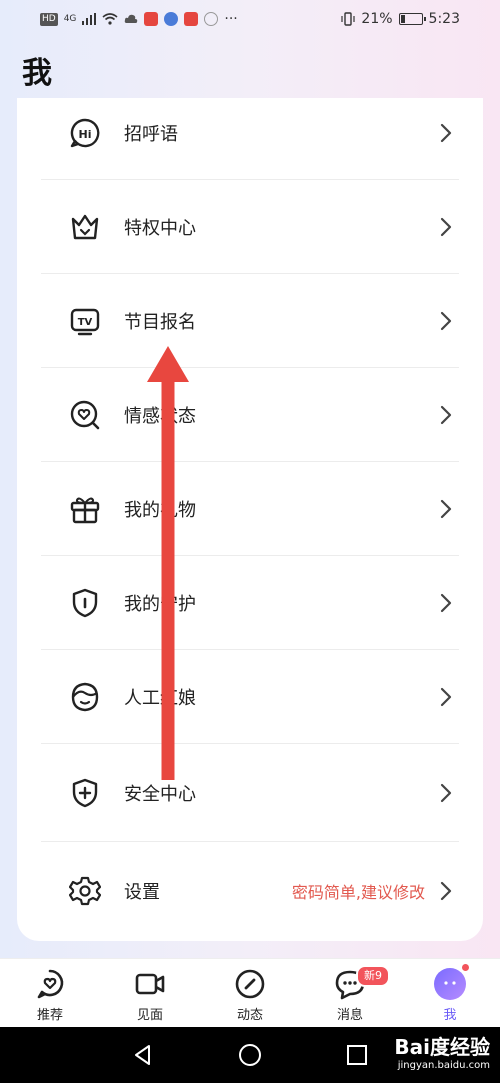 This screenshot has height=1083, width=500. I want to click on heart-chat-icon, so click(50, 984).